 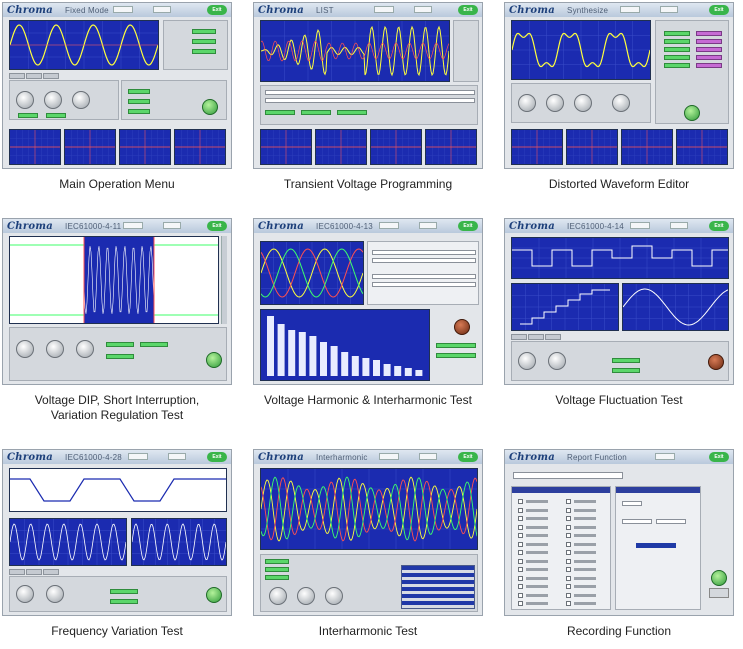 I want to click on limit-knob, so click(x=621, y=103).